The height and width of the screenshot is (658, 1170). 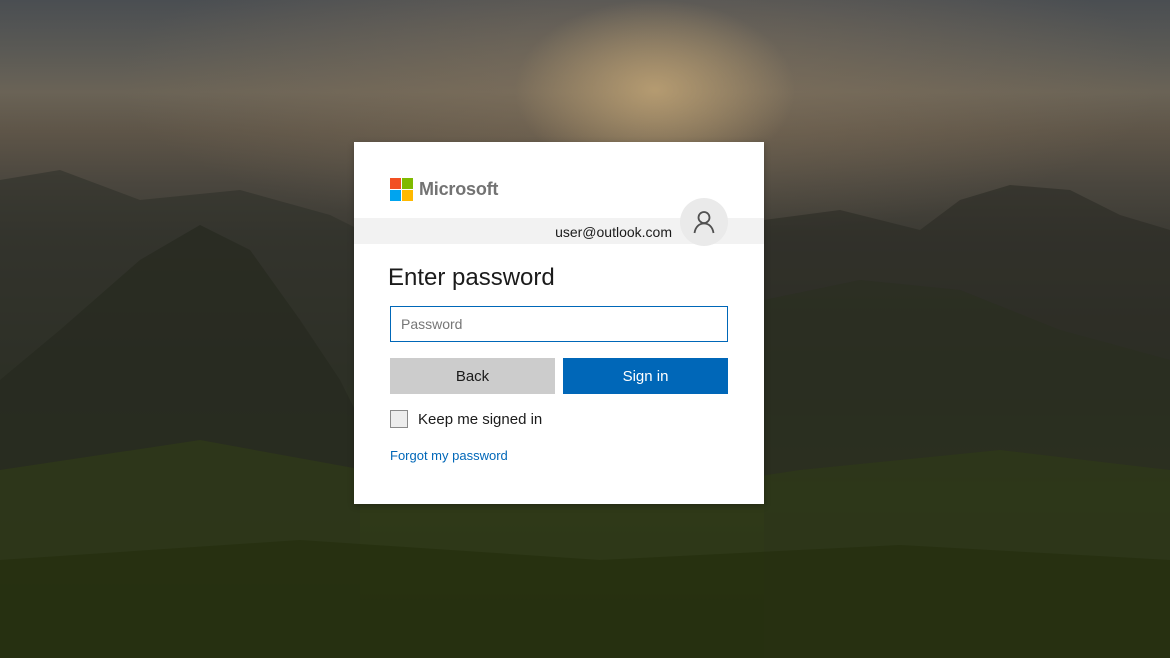 What do you see at coordinates (645, 376) in the screenshot?
I see `sign-in-button: Sign in` at bounding box center [645, 376].